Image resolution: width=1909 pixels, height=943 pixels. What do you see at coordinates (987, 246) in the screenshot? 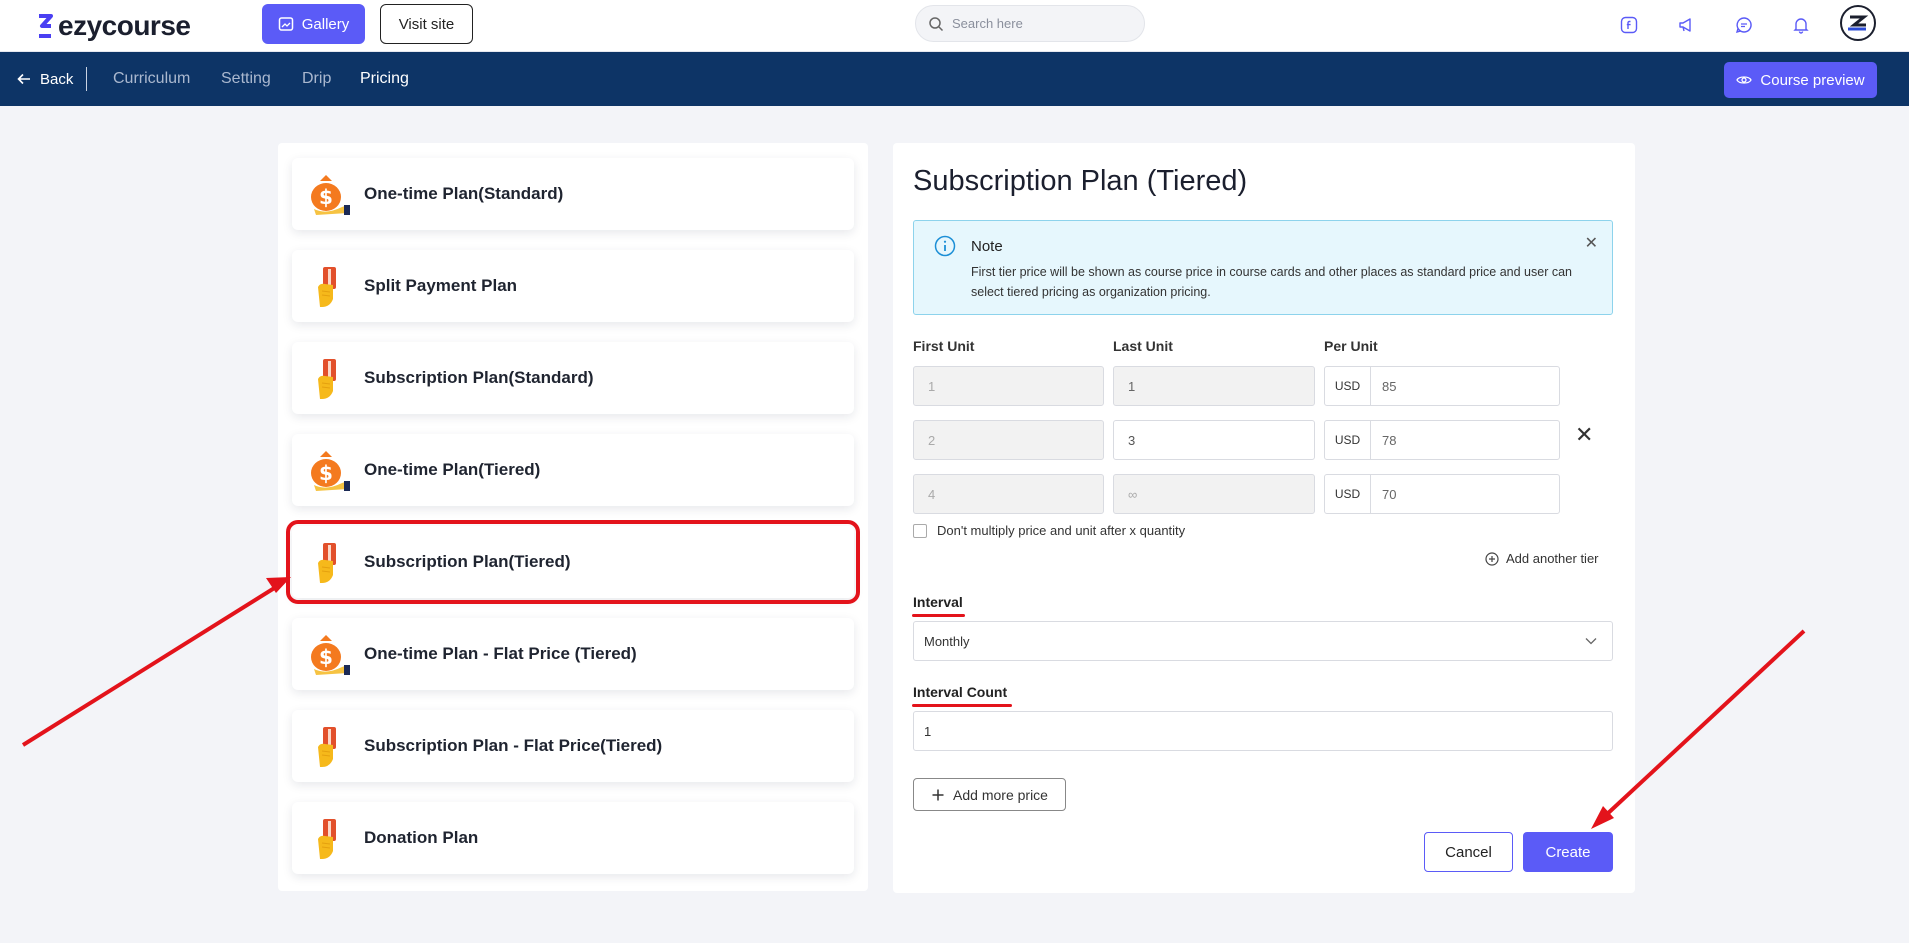
I see `note-title: Note` at bounding box center [987, 246].